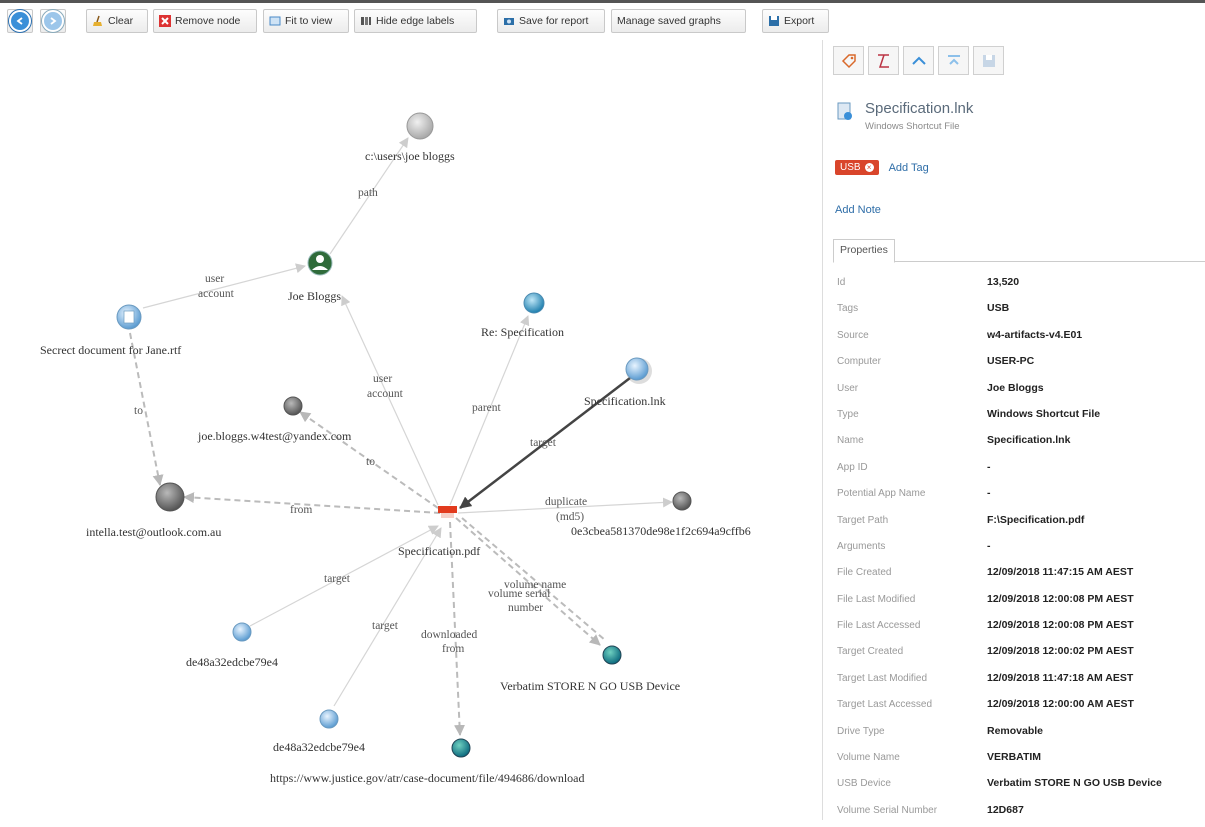 The image size is (1205, 827). I want to click on broom-icon, so click(97, 20).